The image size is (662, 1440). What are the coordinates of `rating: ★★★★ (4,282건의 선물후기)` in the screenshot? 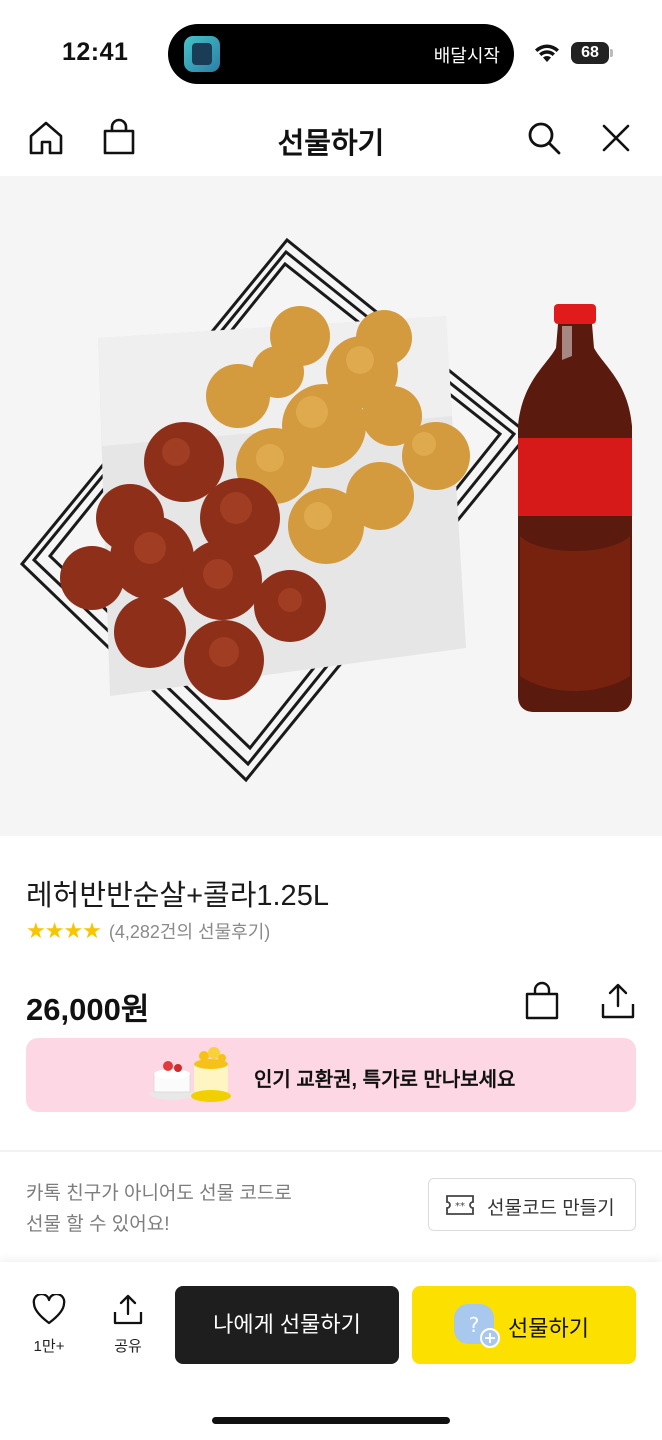 It's located at (148, 931).